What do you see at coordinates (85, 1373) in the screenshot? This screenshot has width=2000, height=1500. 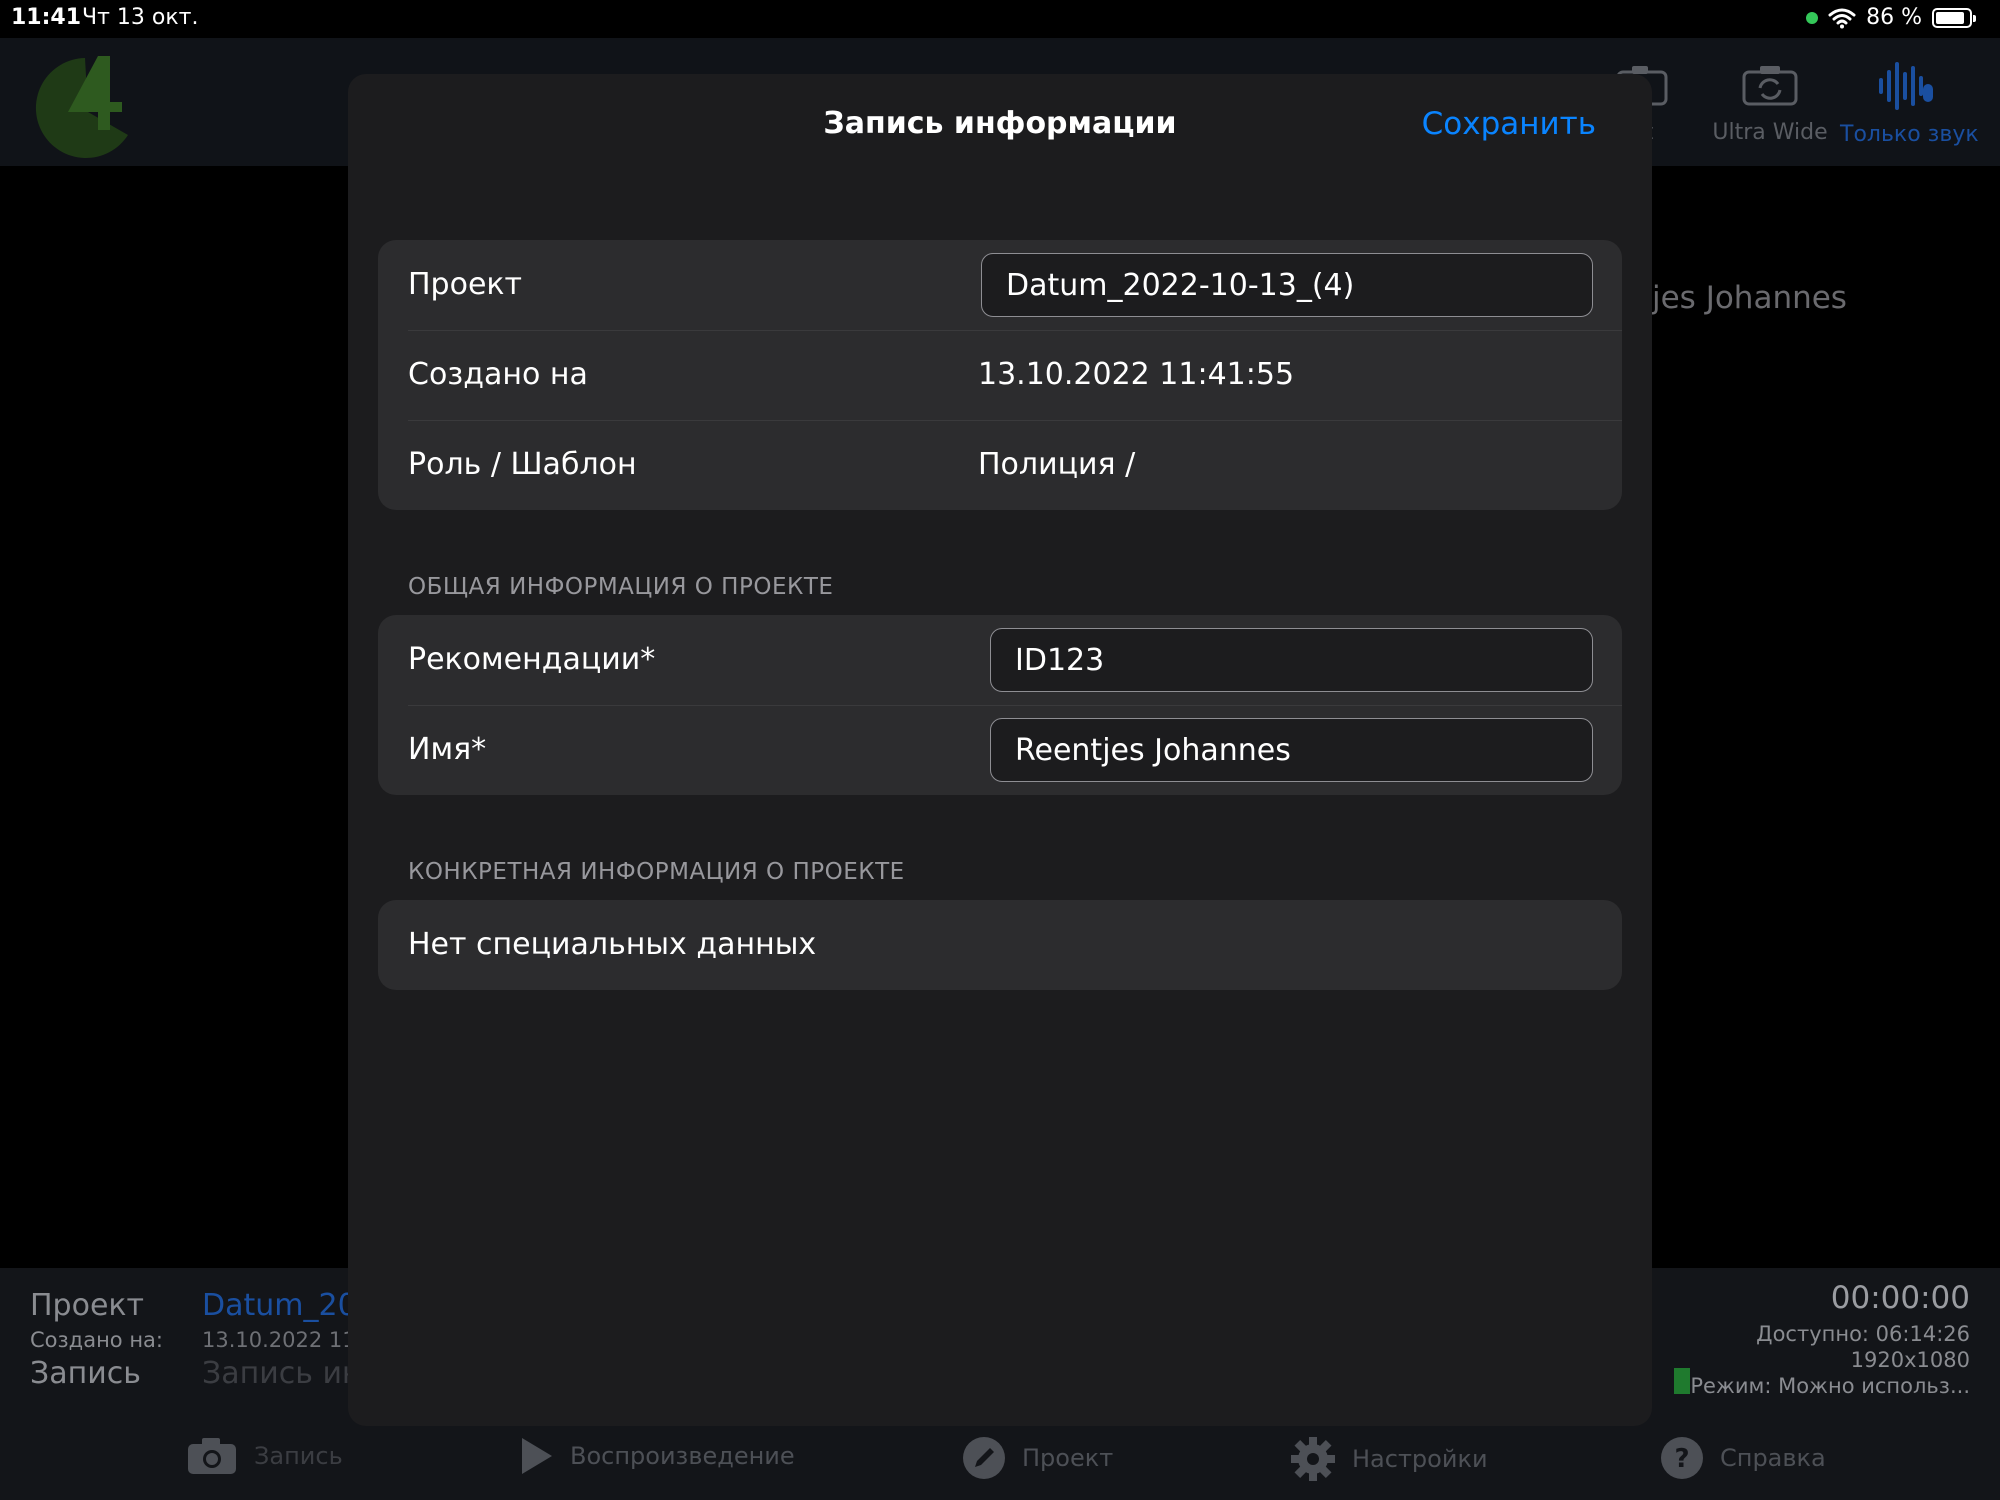 I see `bottom-record-label: Запись` at bounding box center [85, 1373].